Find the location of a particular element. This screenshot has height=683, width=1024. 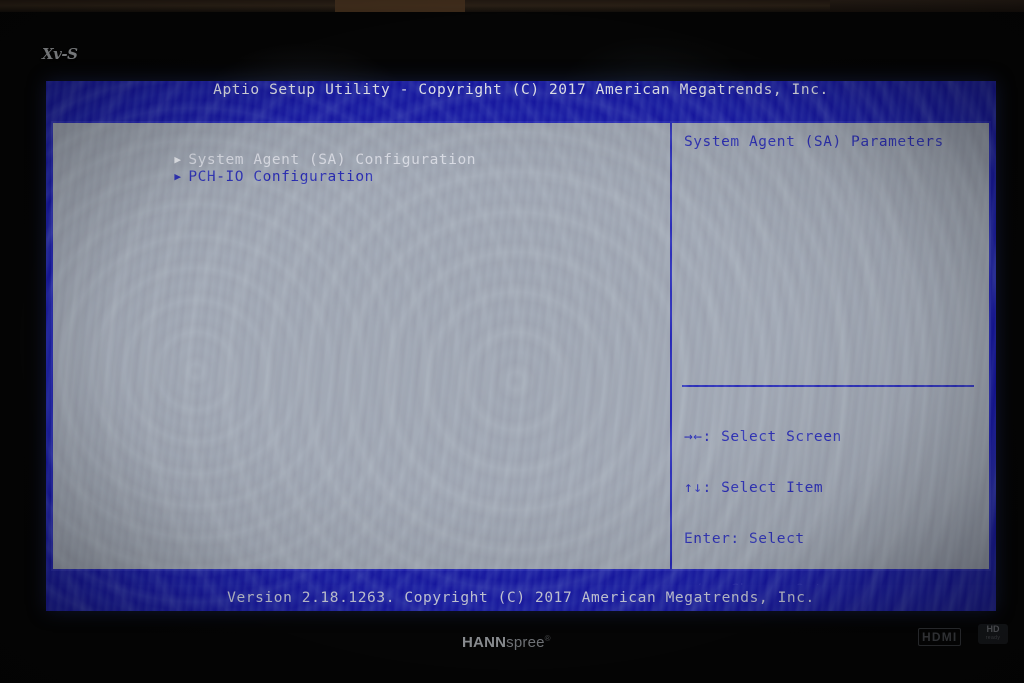

menu-item-label: PCH-IO Configuration is located at coordinates (281, 177).